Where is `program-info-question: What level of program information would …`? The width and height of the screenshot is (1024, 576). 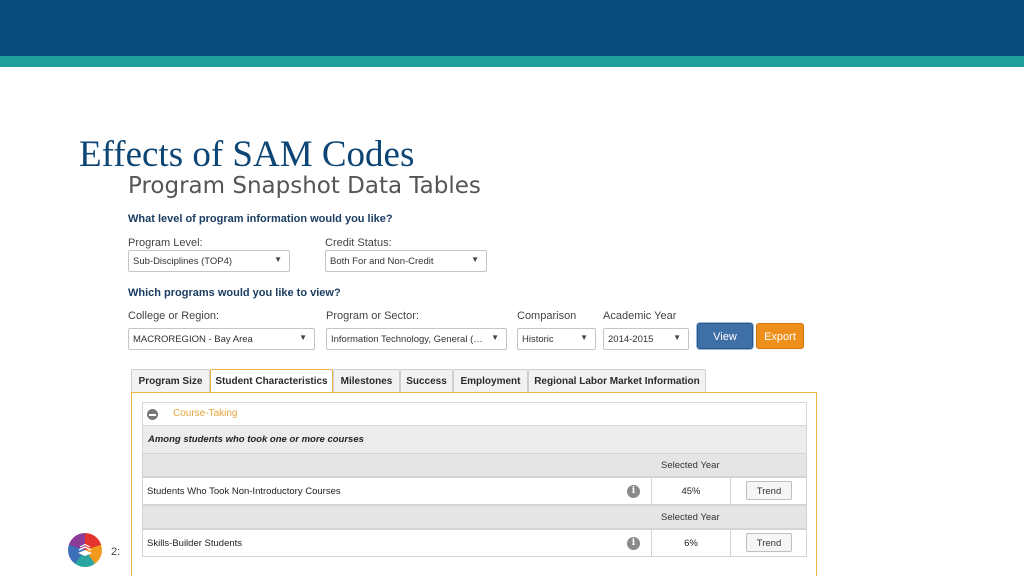 program-info-question: What level of program information would … is located at coordinates (260, 219).